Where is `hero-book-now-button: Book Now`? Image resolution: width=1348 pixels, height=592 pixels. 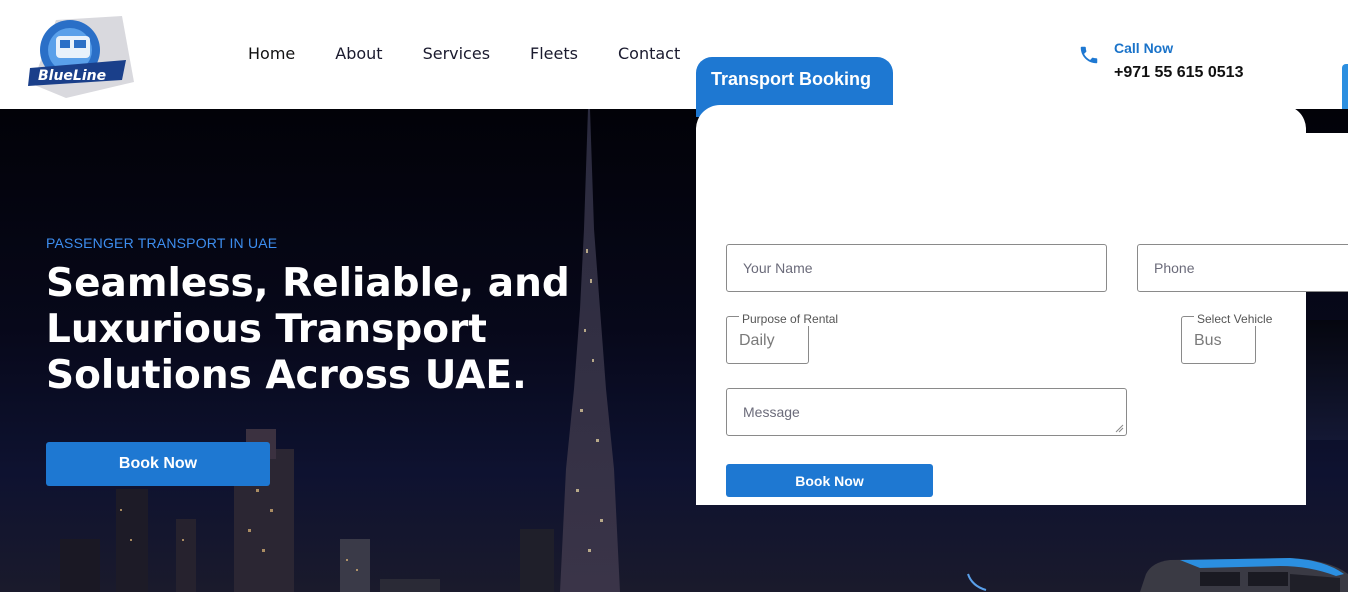
hero-book-now-button: Book Now is located at coordinates (158, 464).